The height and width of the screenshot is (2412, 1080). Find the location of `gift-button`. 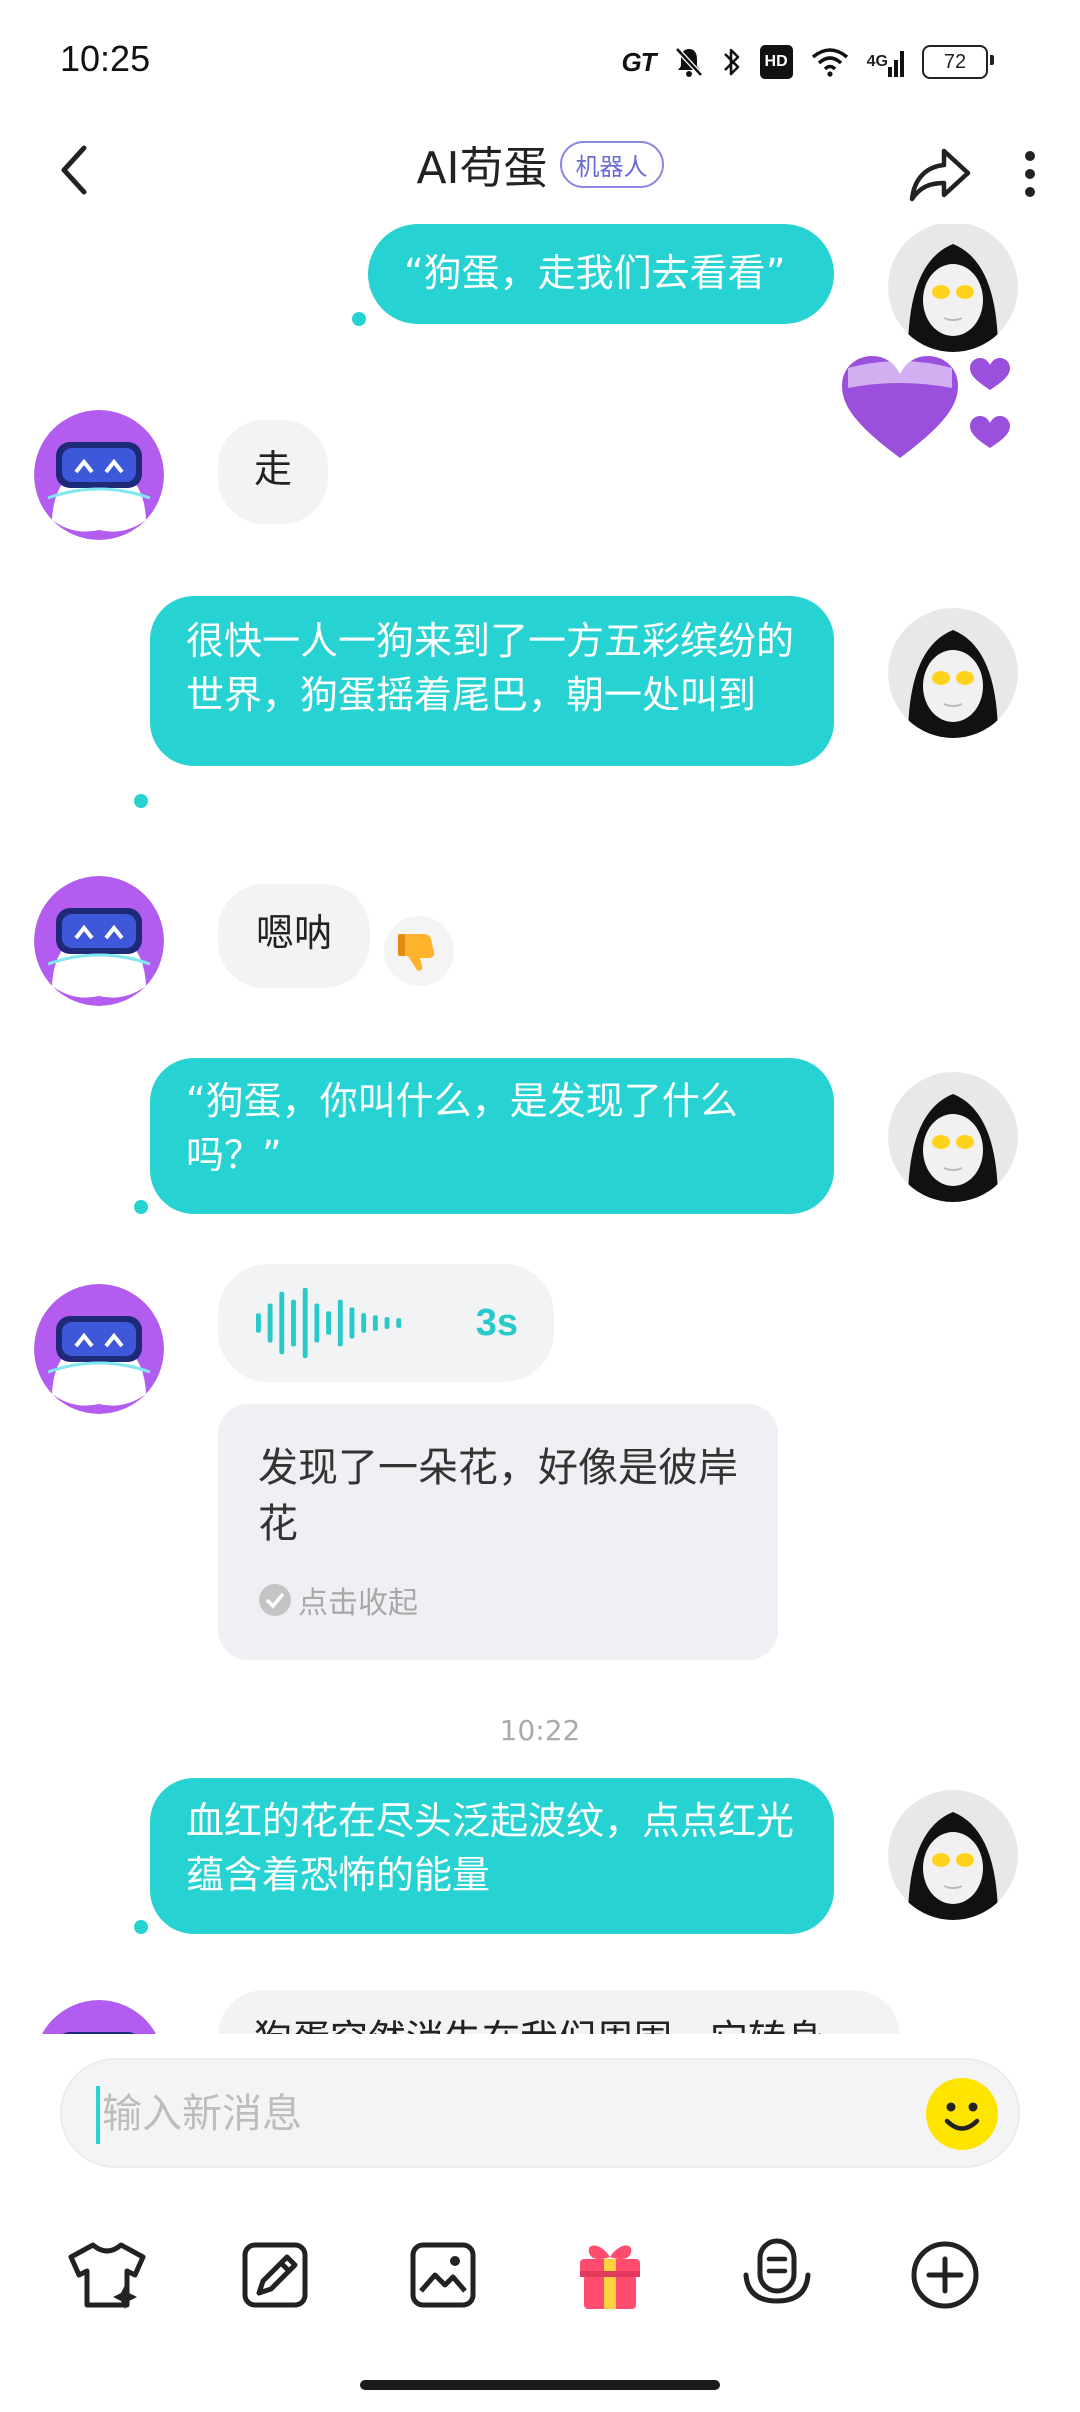

gift-button is located at coordinates (610, 2275).